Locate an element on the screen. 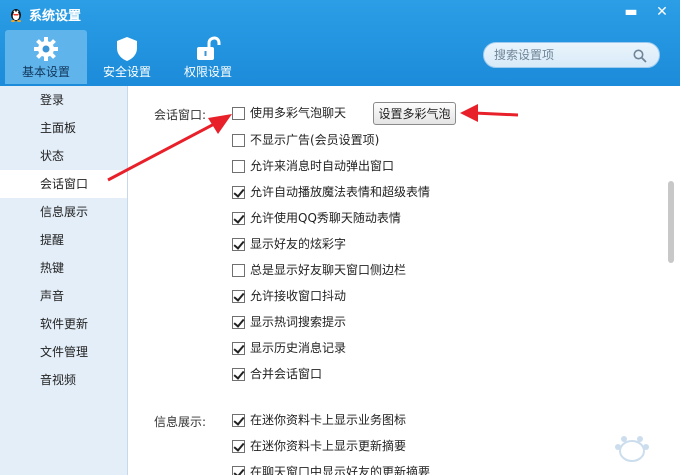 Image resolution: width=680 pixels, height=475 pixels. option-window-shake: 允许接收窗口抖动 is located at coordinates (289, 297).